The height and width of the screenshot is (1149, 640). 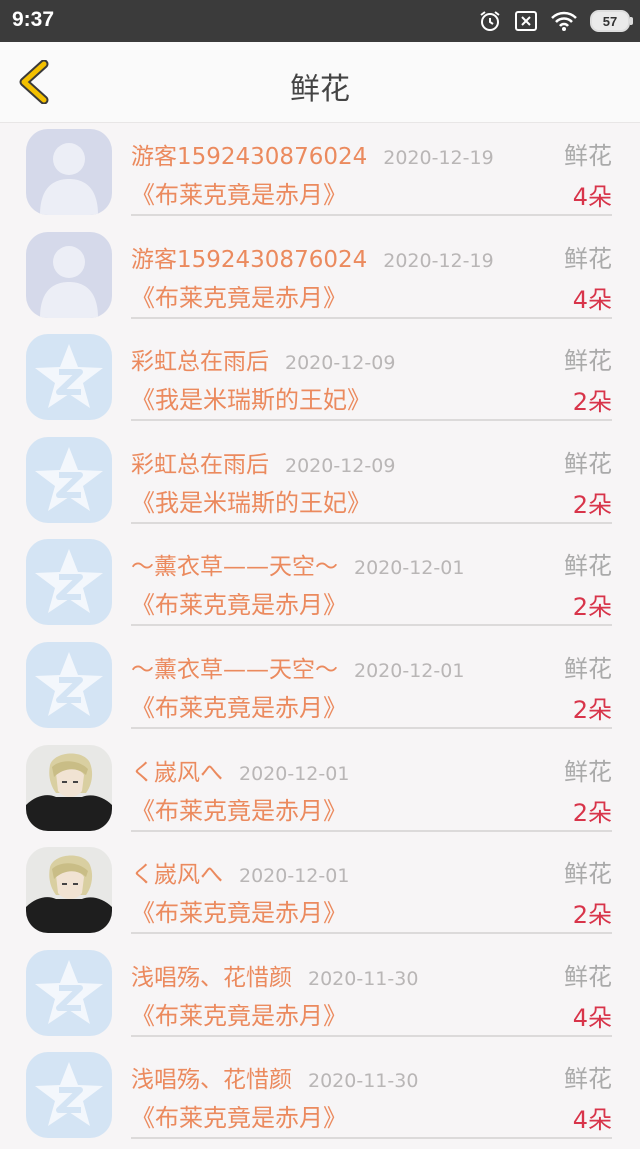 I want to click on status-bar: 9:37 57, so click(x=320, y=21).